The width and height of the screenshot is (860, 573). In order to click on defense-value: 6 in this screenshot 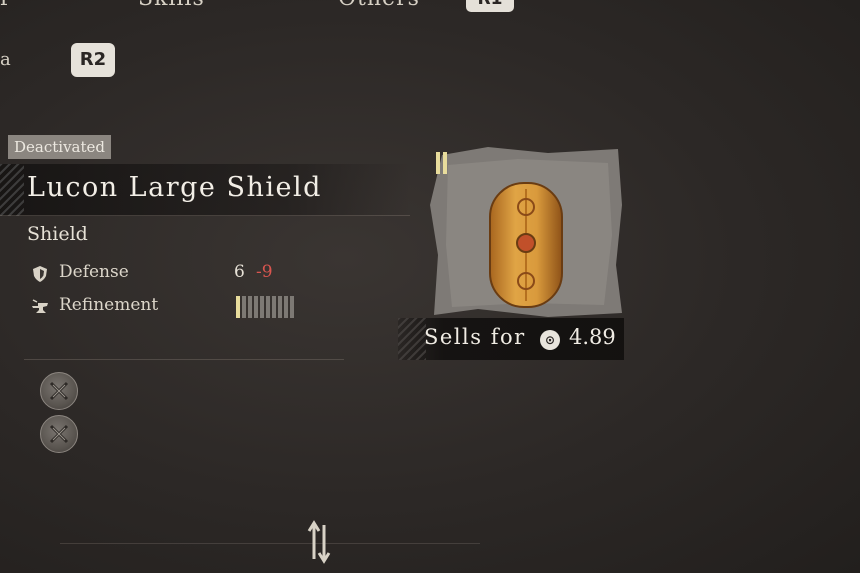, I will do `click(239, 272)`.